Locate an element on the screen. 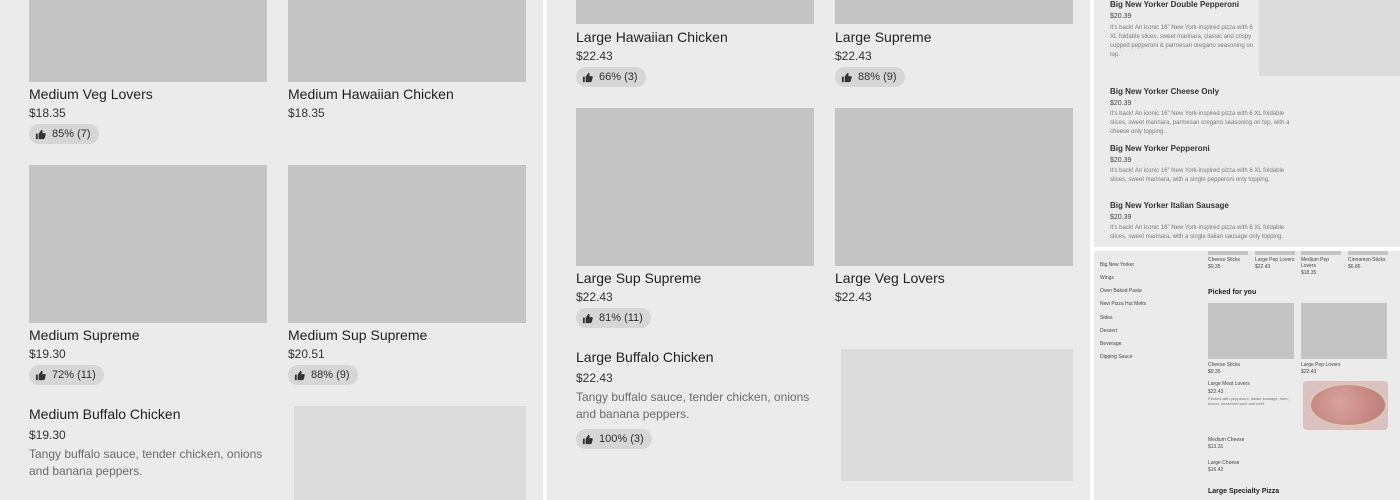 This screenshot has width=1400, height=500. item-title: Large Sup Supreme is located at coordinates (638, 278).